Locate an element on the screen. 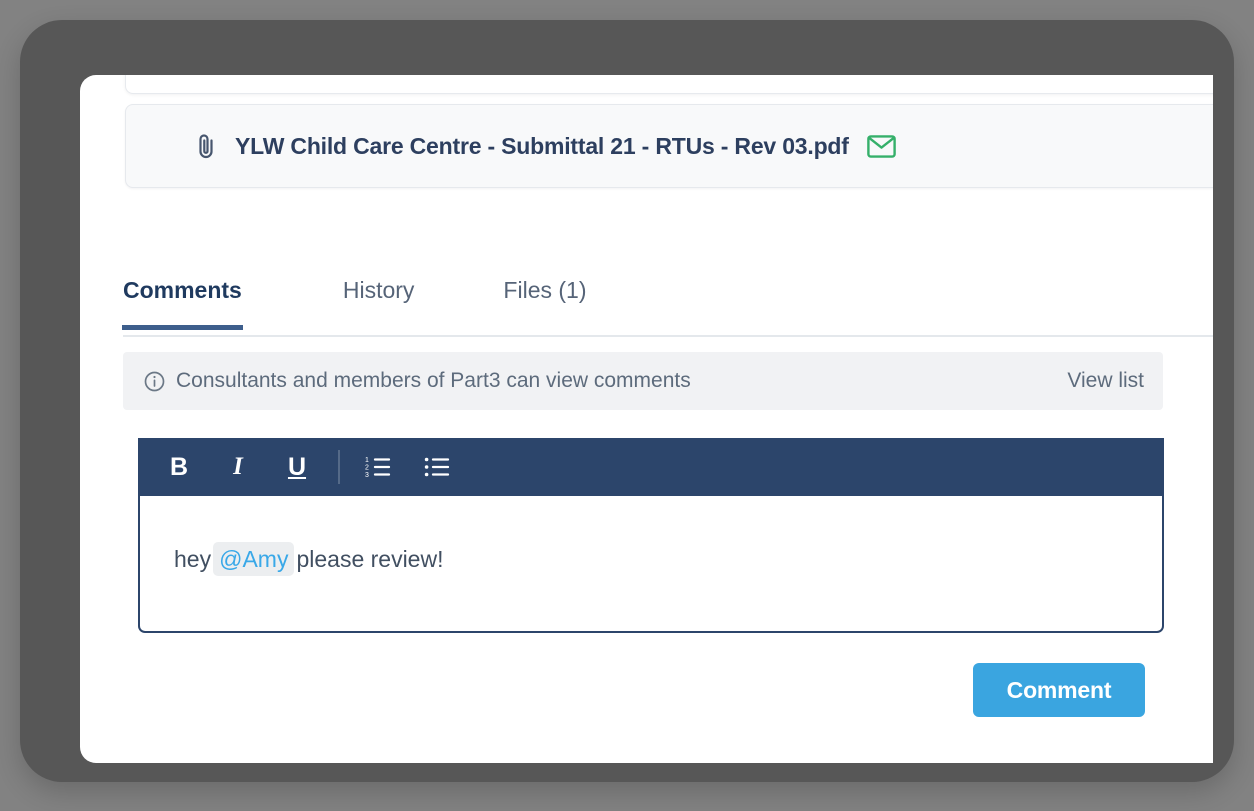  tab-comments: Comments is located at coordinates (182, 301).